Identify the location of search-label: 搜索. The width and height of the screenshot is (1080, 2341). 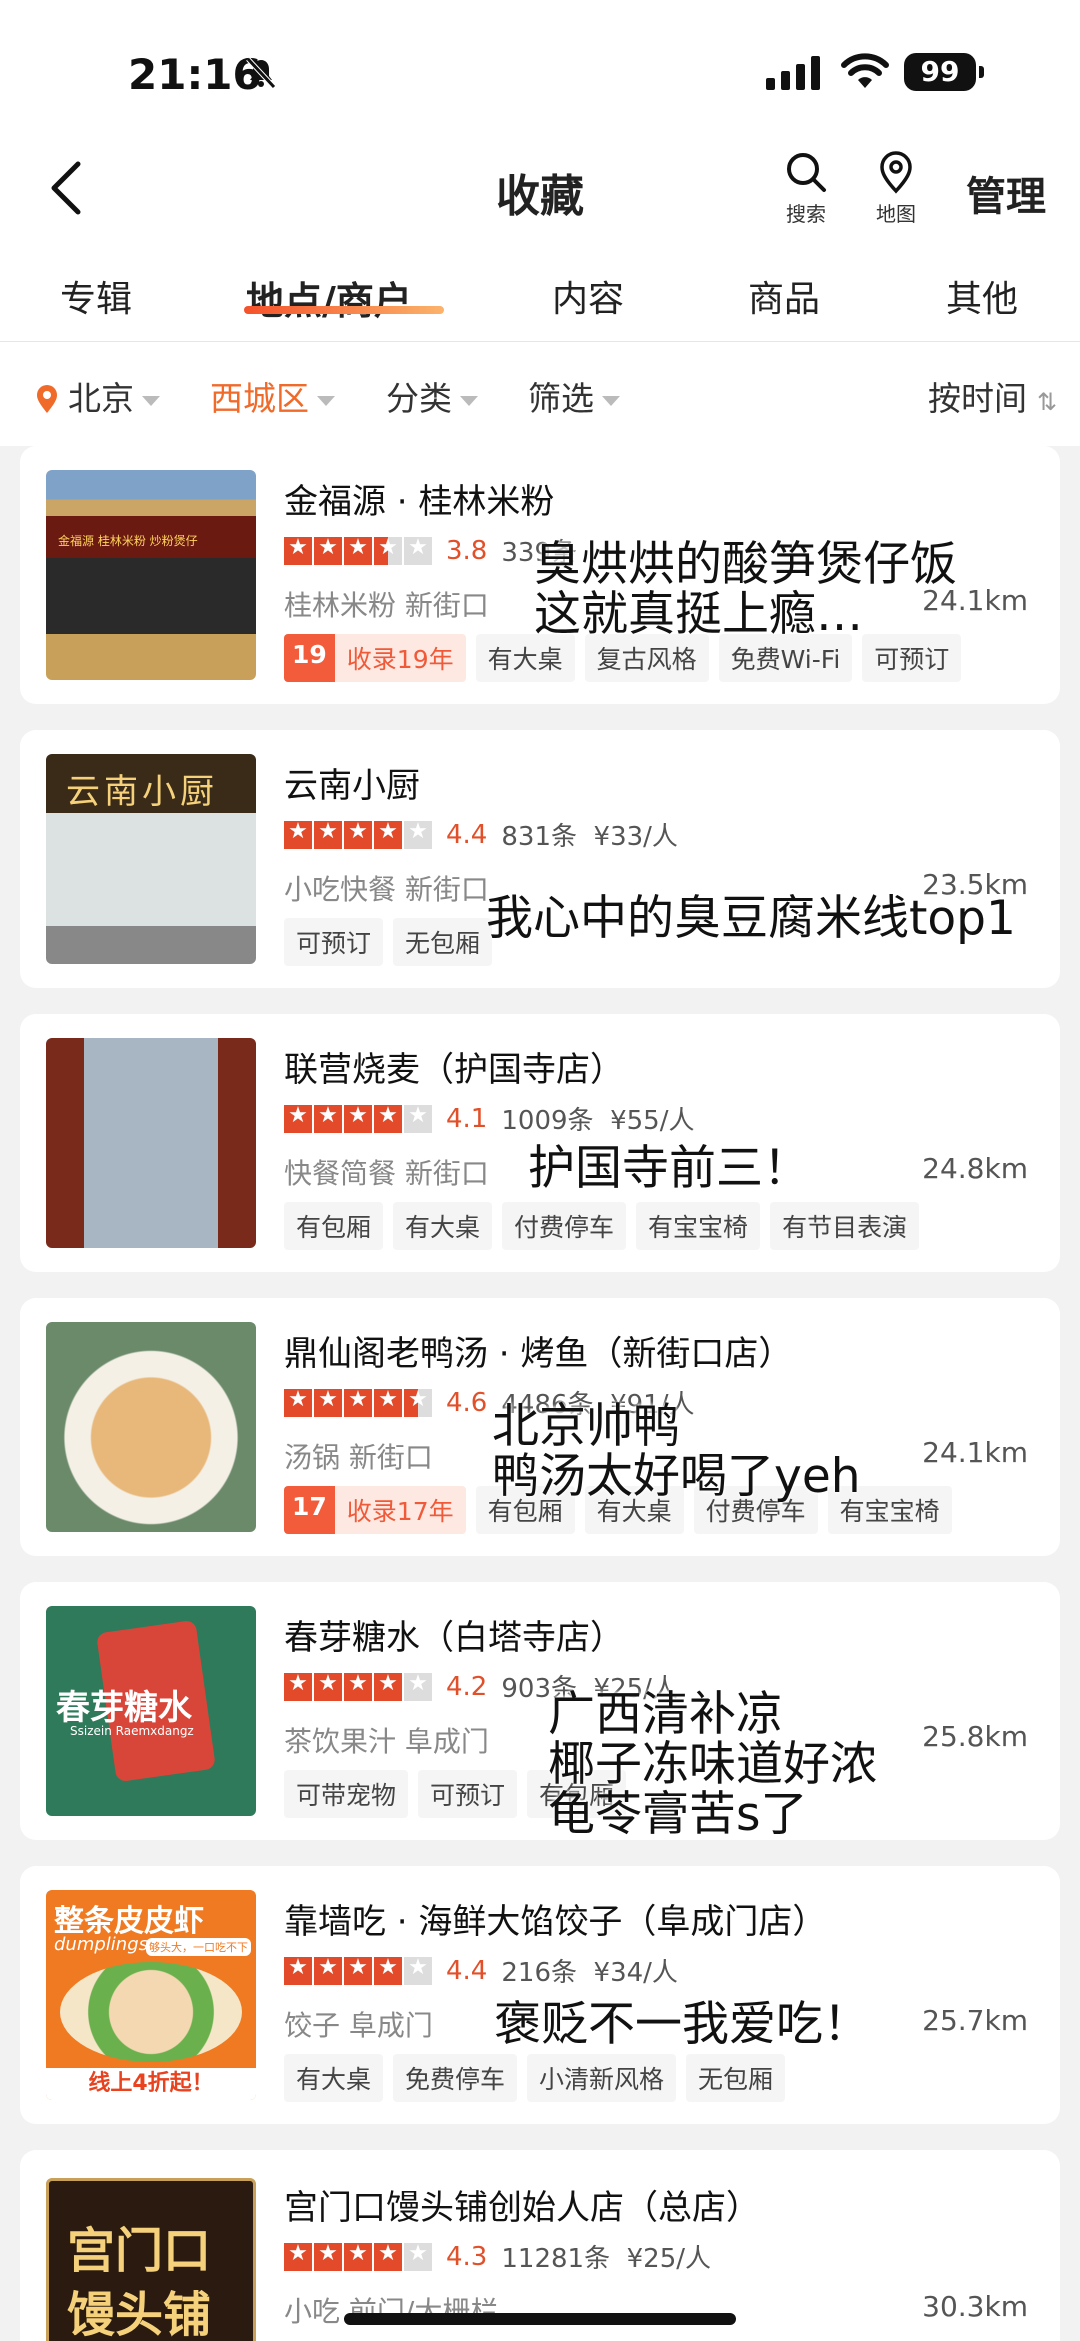
(806, 214).